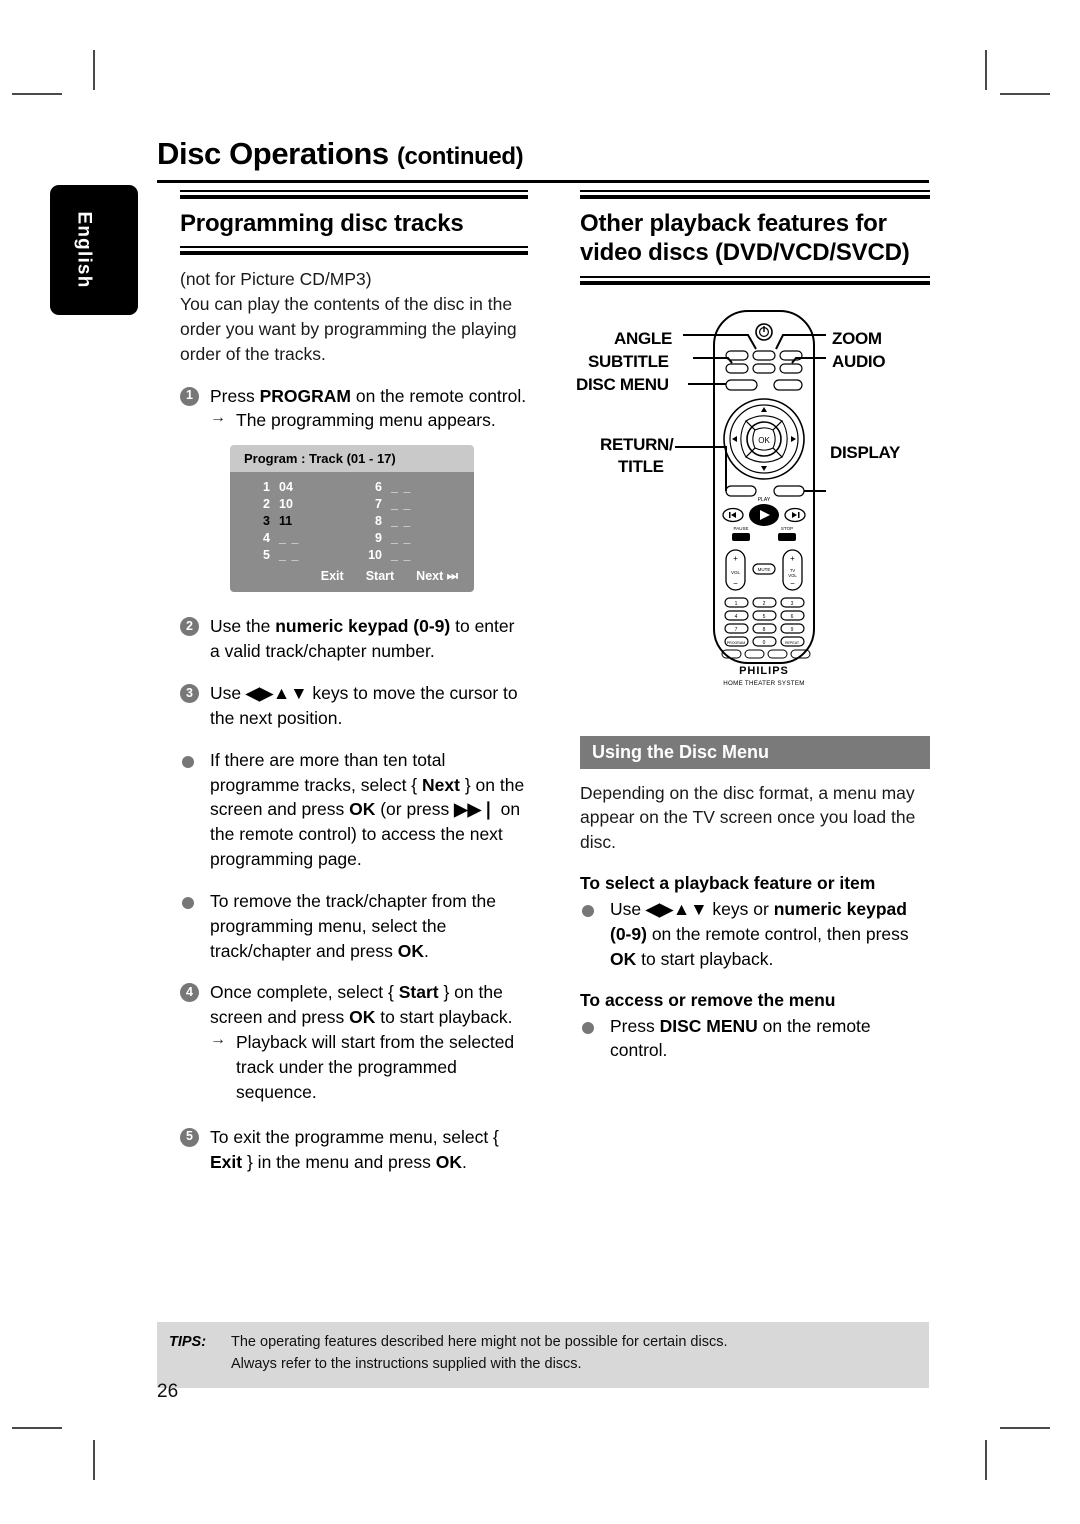 The image size is (1080, 1524). Describe the element at coordinates (363, 626) in the screenshot. I see `step-2-bold: numeric keypad (0-9)` at that location.